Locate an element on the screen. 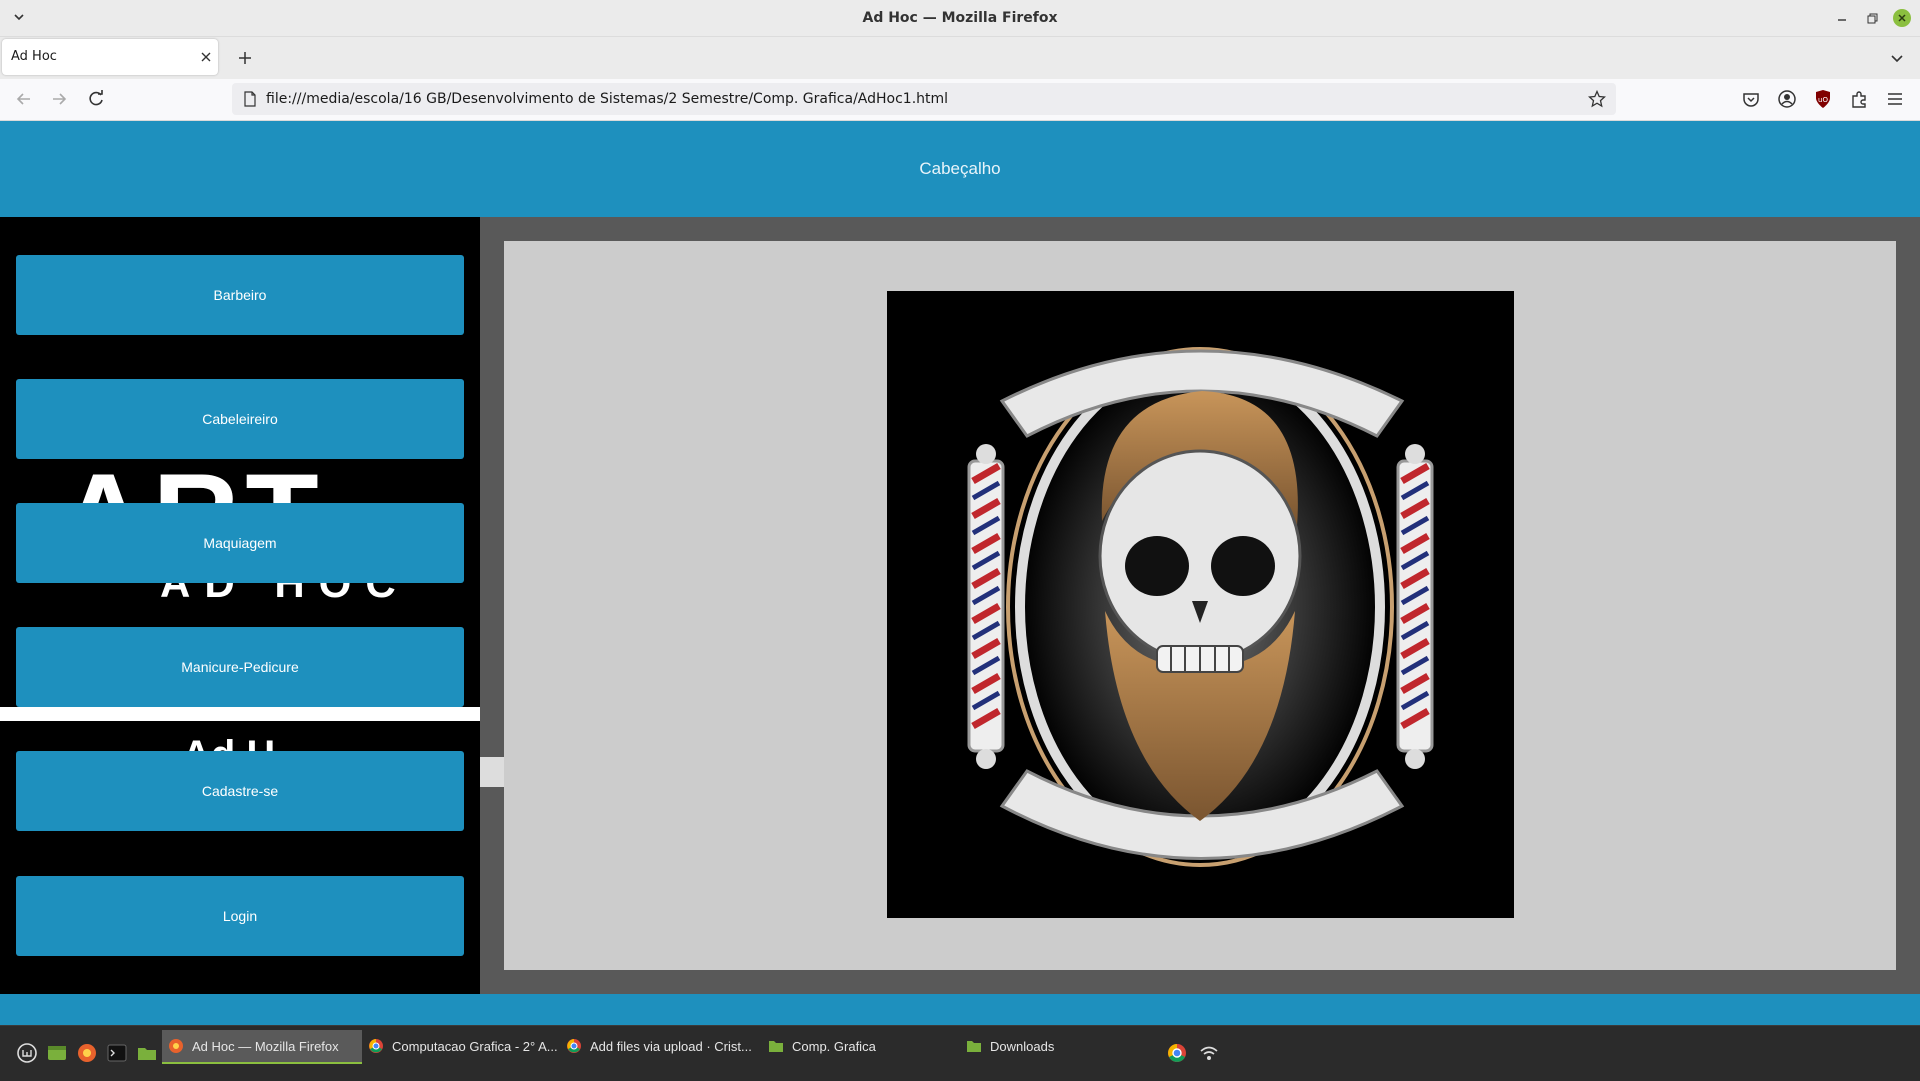 The width and height of the screenshot is (1920, 1081). restore-icon is located at coordinates (1872, 18).